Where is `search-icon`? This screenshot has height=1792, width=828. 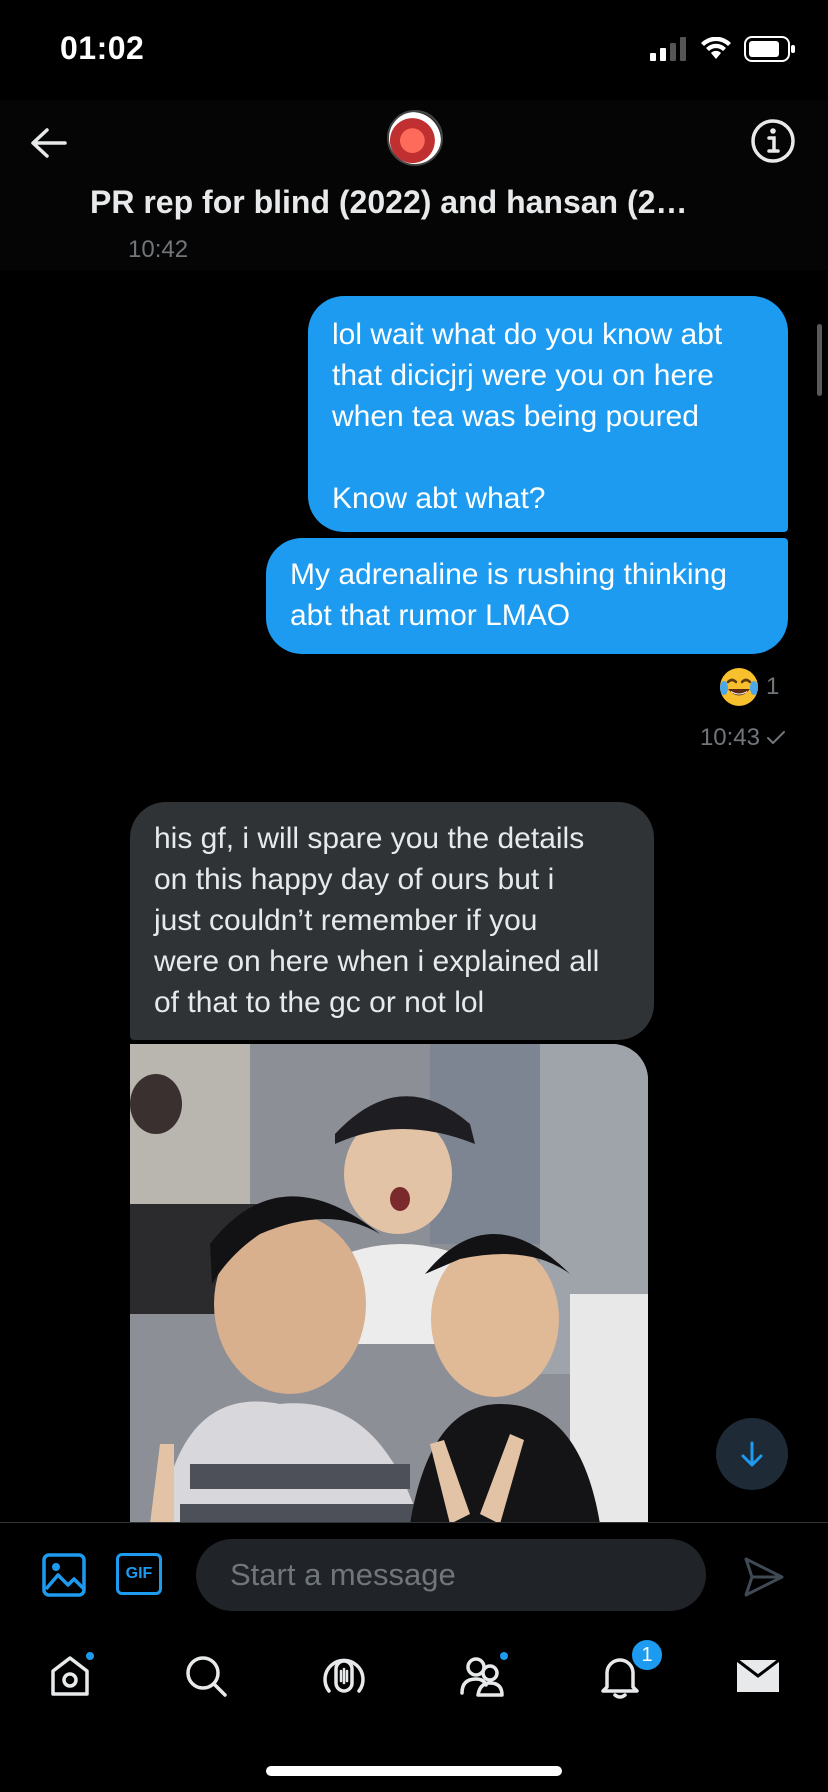 search-icon is located at coordinates (206, 1676).